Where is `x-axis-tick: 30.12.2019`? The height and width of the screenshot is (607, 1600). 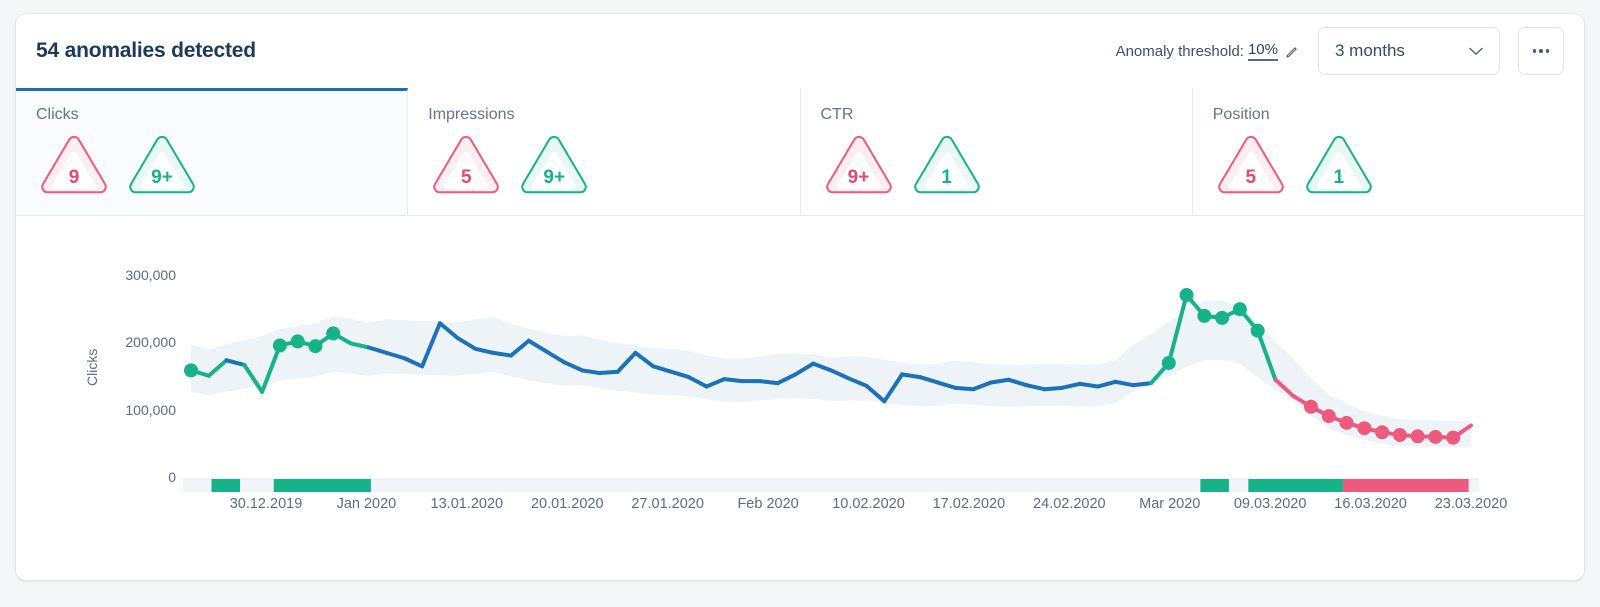 x-axis-tick: 30.12.2019 is located at coordinates (266, 504).